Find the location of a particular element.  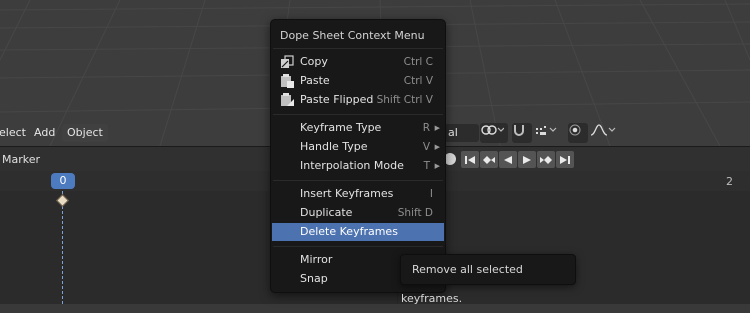

menu-item-label: Duplicate is located at coordinates (326, 212).